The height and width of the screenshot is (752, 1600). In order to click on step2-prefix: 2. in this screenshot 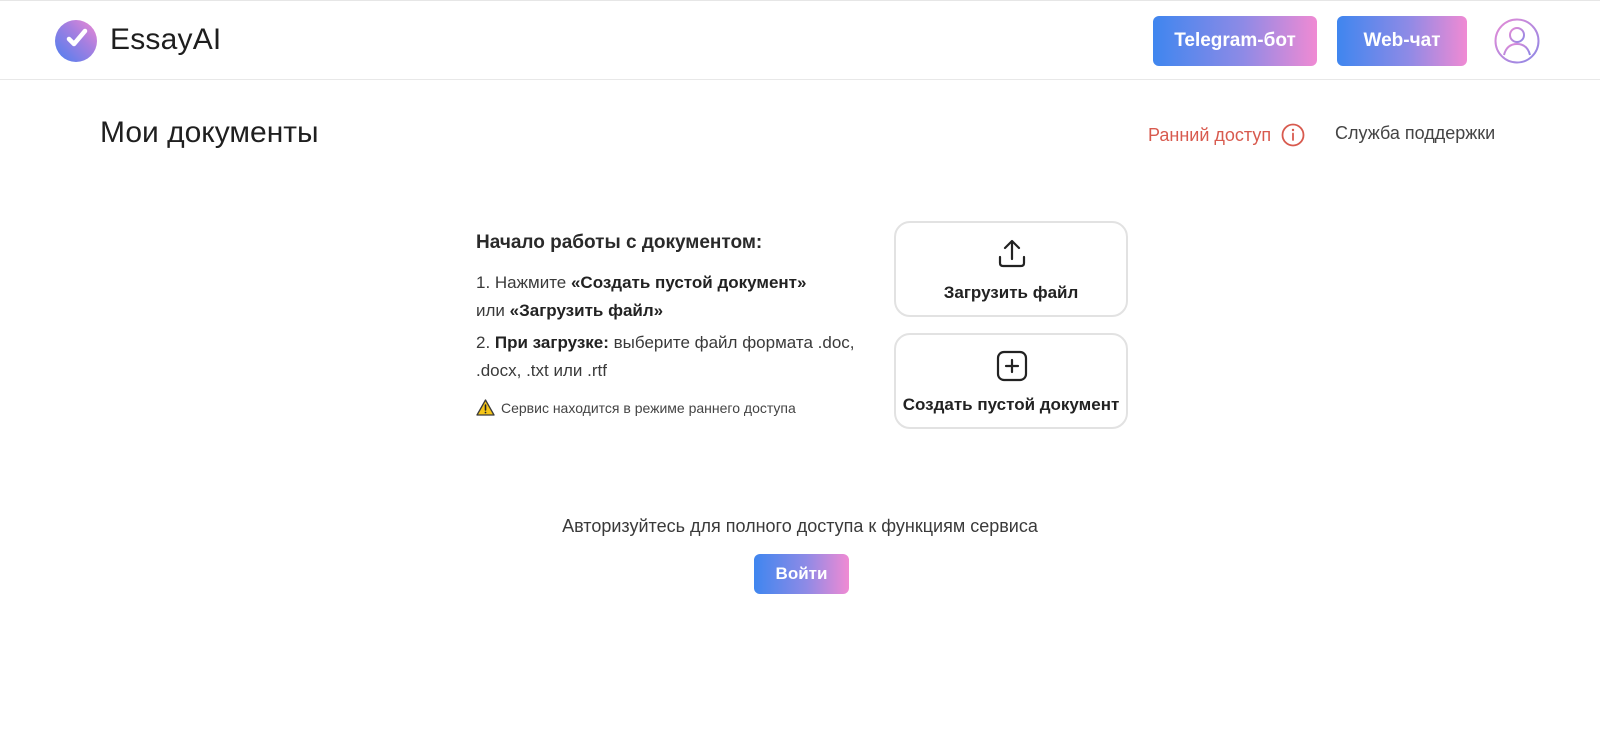, I will do `click(485, 342)`.